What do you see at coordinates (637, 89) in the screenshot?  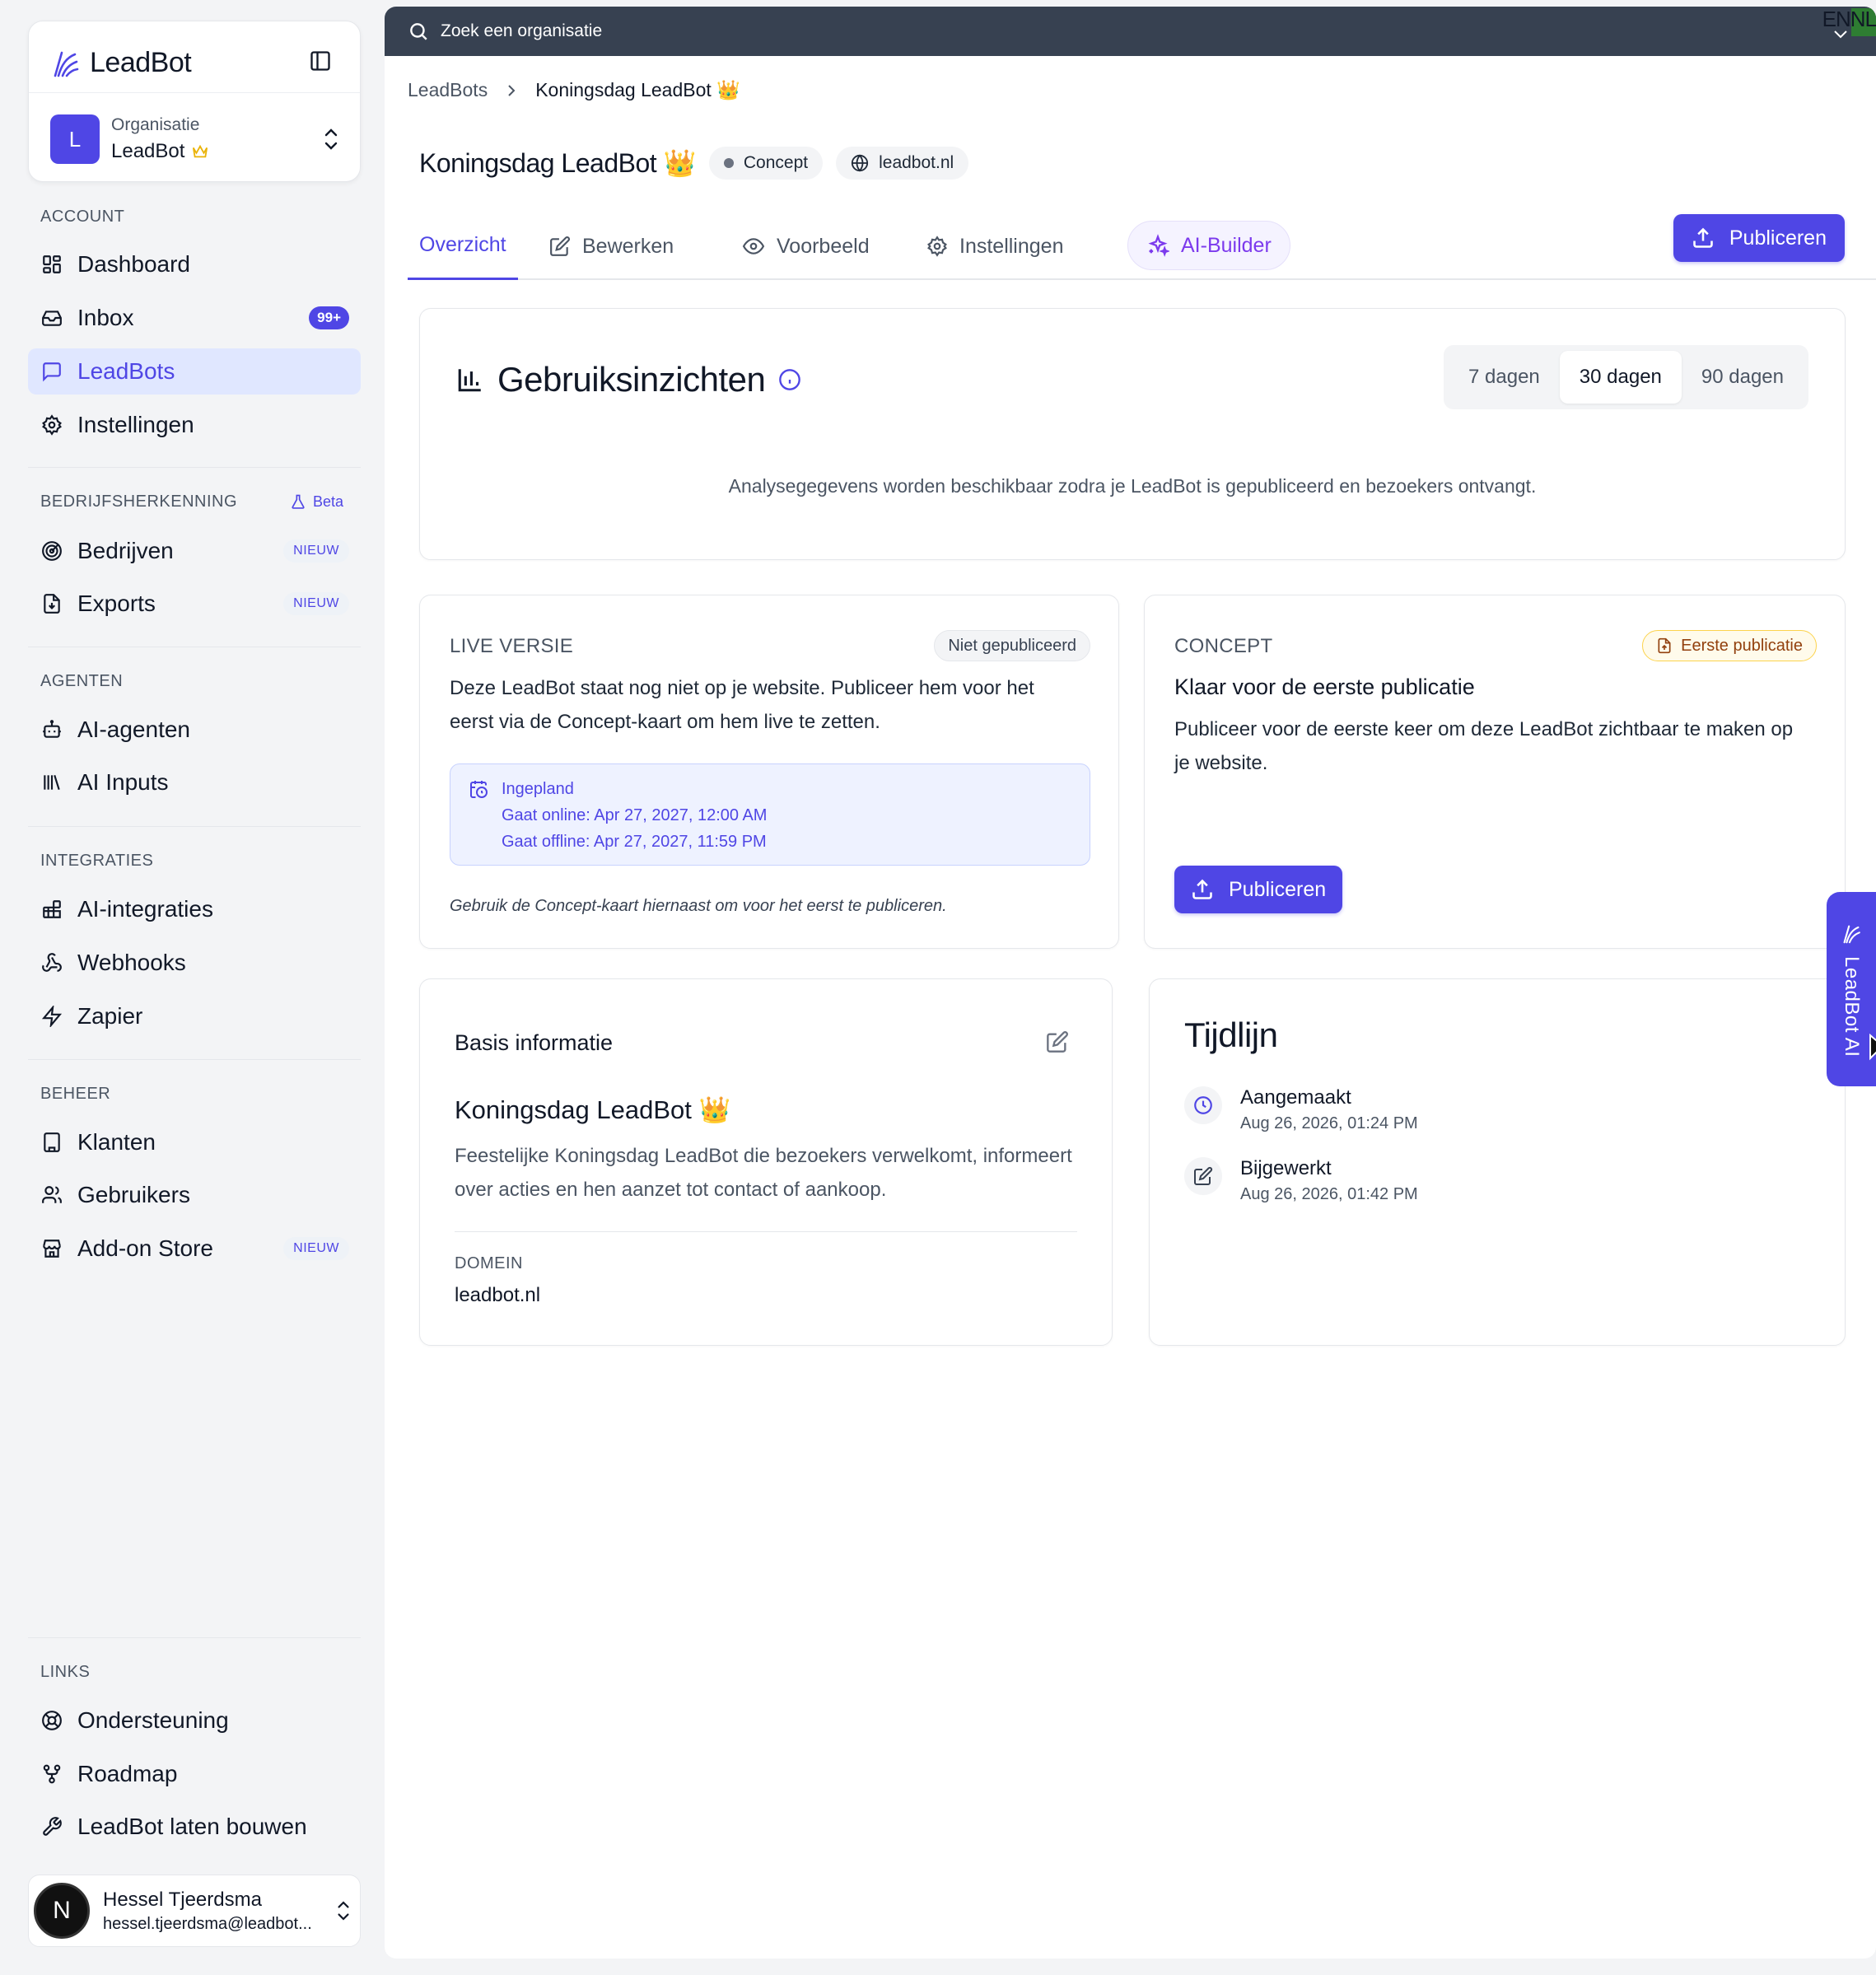 I see `breadcrumb-current: Koningsdag LeadBot 👑` at bounding box center [637, 89].